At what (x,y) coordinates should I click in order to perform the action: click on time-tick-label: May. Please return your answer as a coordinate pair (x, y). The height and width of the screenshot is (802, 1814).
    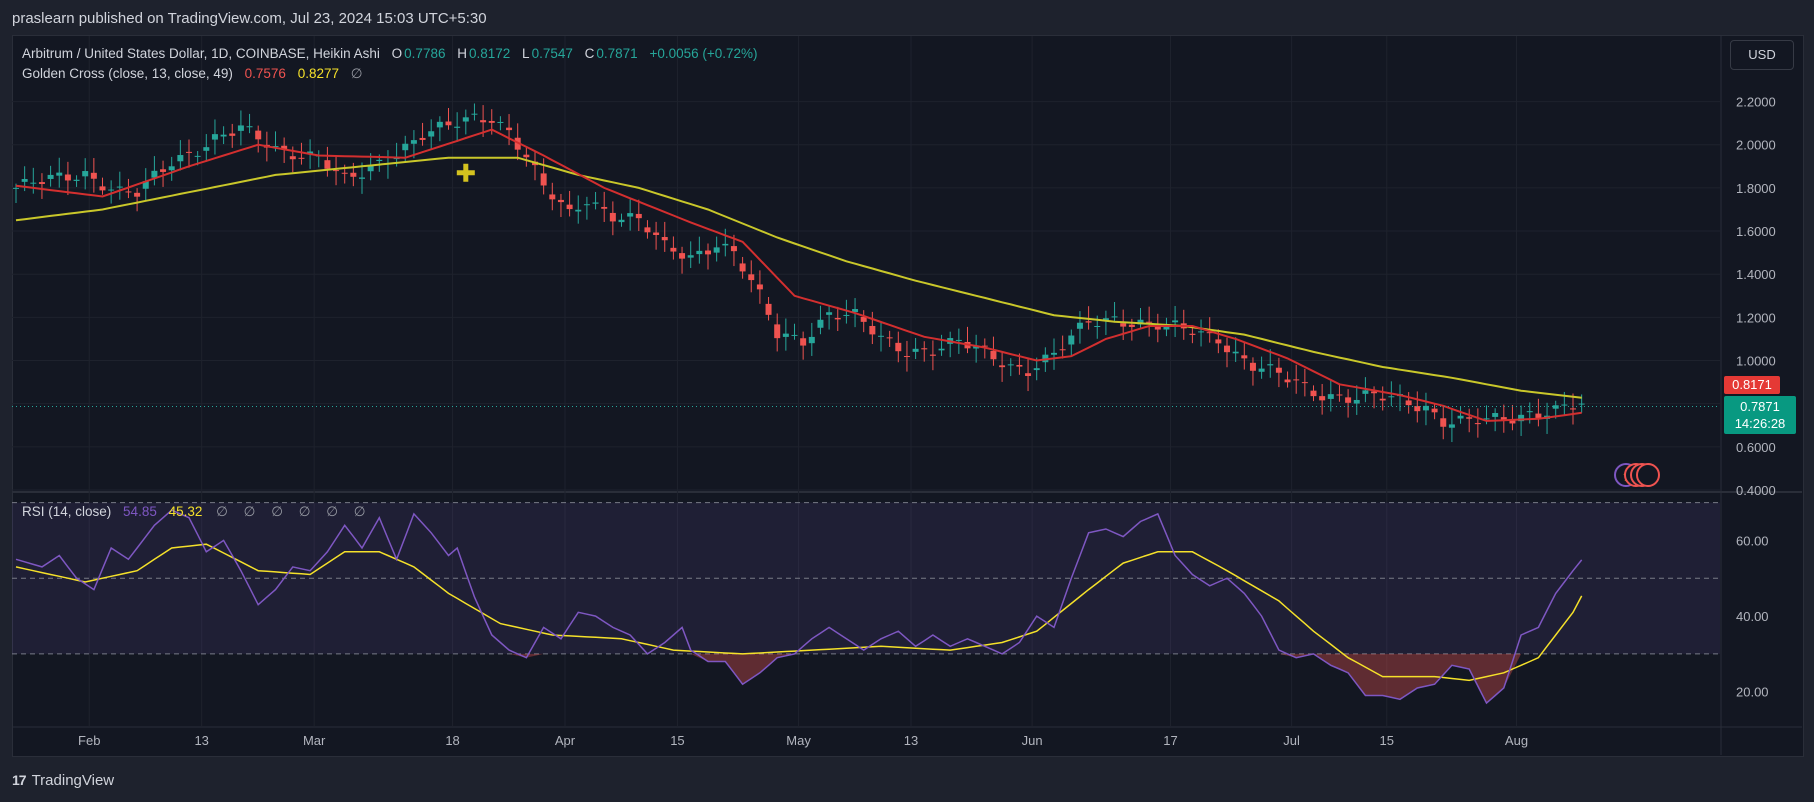
    Looking at the image, I should click on (798, 740).